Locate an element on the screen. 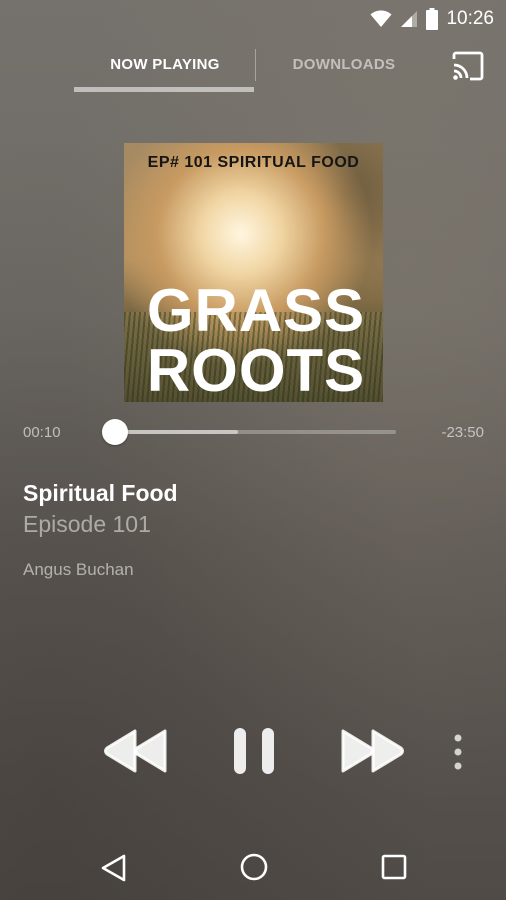 This screenshot has height=900, width=506. cast-icon is located at coordinates (468, 66).